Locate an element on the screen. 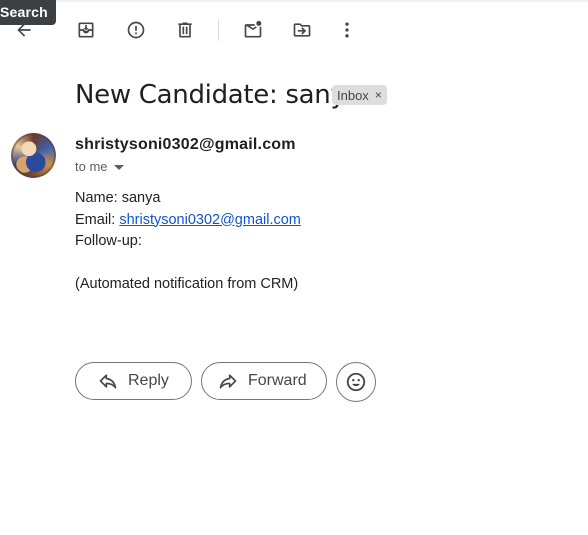  more-vert-icon is located at coordinates (347, 30).